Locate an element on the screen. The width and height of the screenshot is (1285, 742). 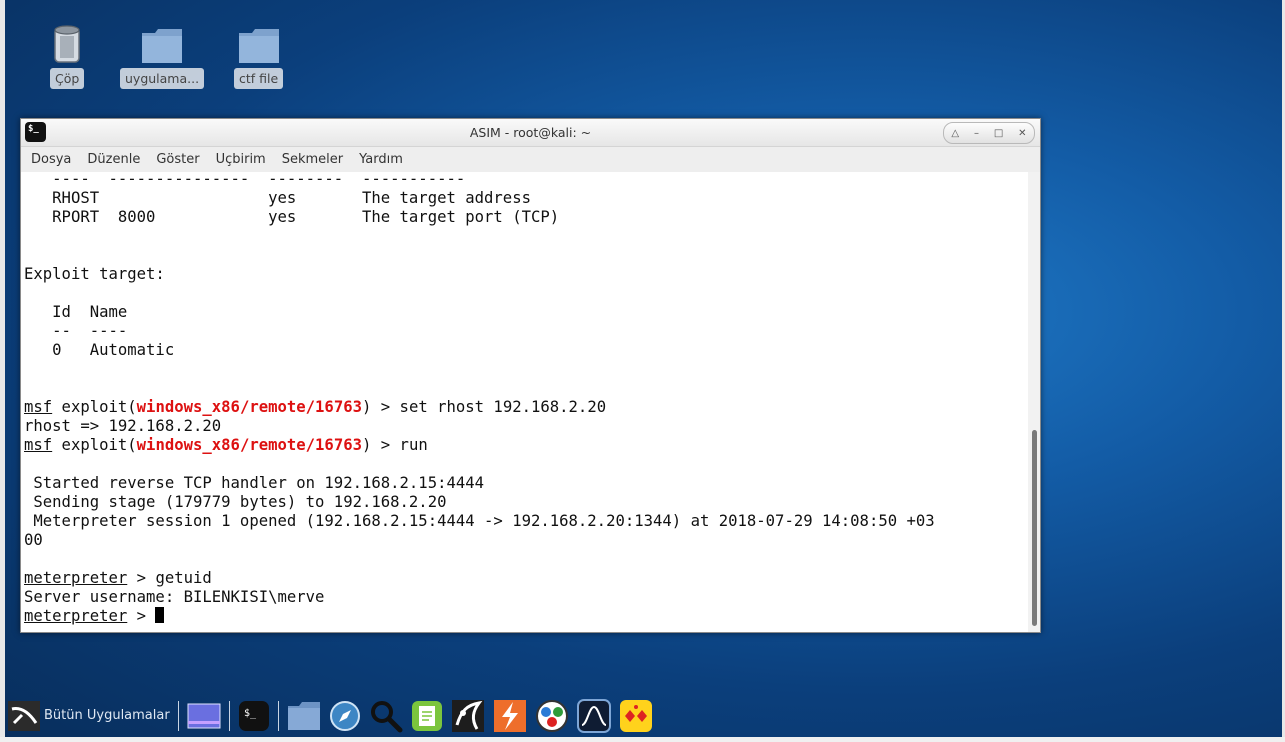
all-apps-label: Bütün Uygulamalar is located at coordinates (107, 715).